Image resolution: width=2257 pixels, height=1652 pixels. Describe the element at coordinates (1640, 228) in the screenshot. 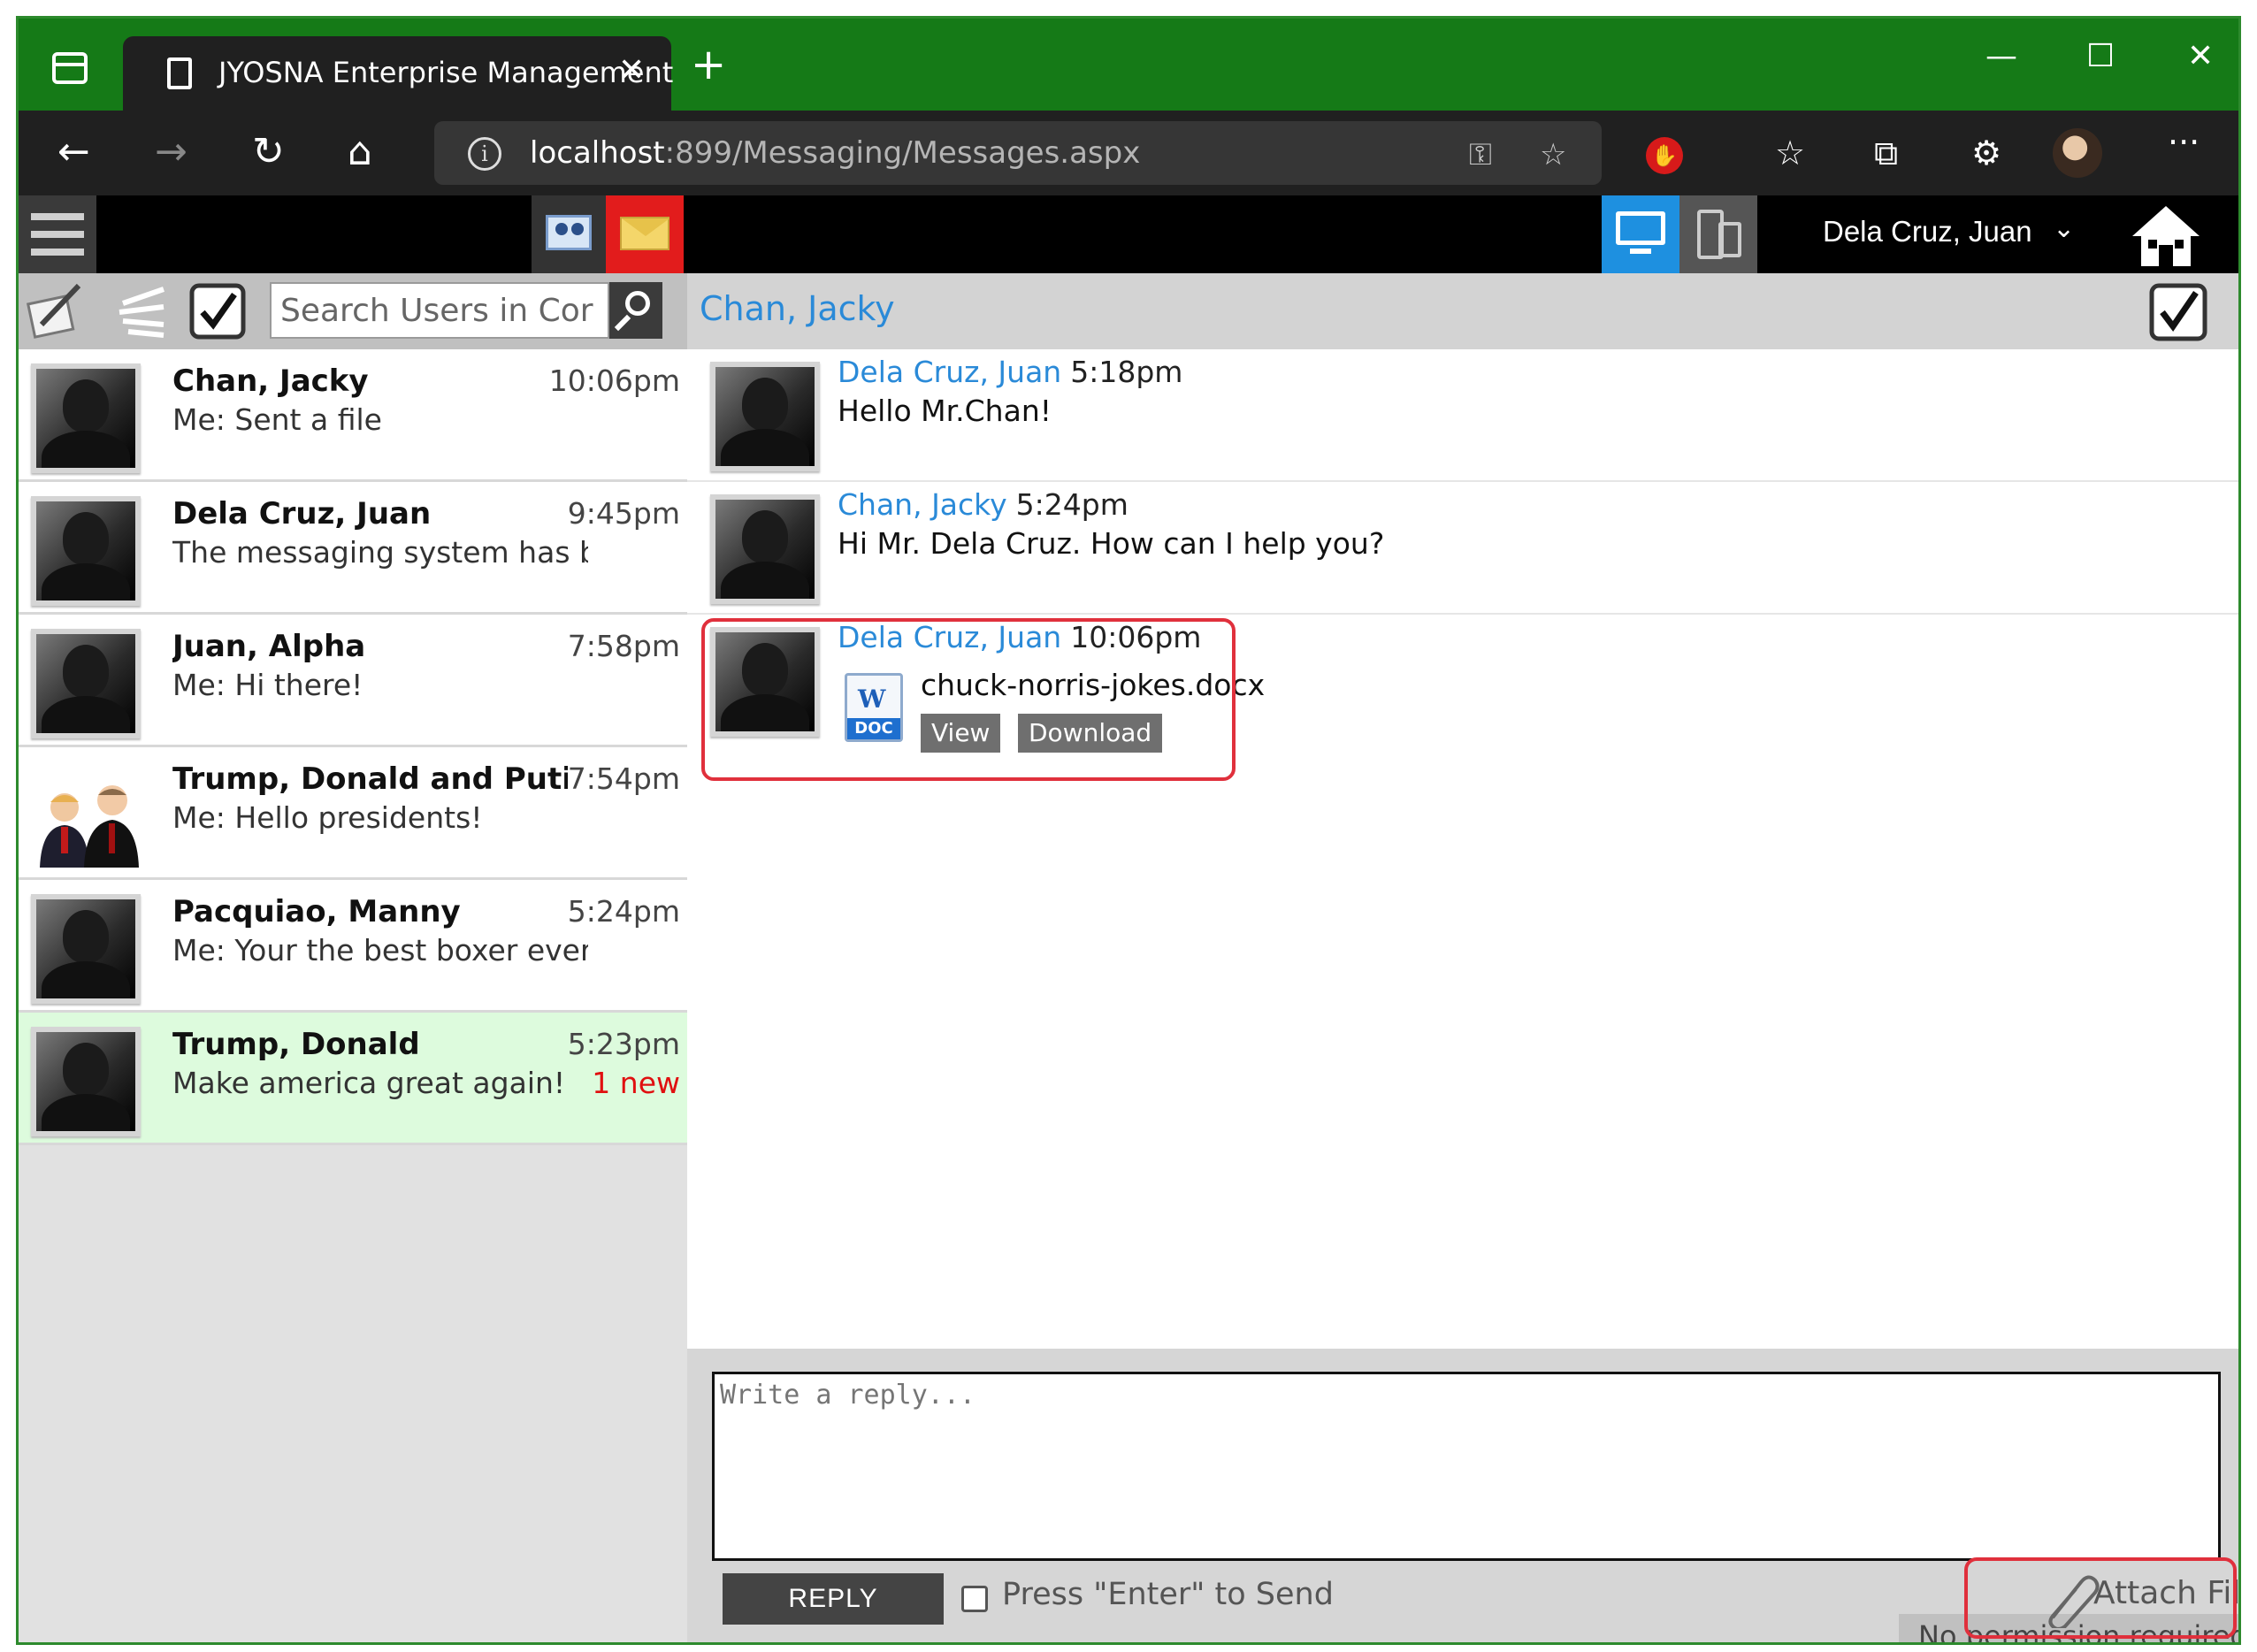

I see `monitor-icon` at that location.